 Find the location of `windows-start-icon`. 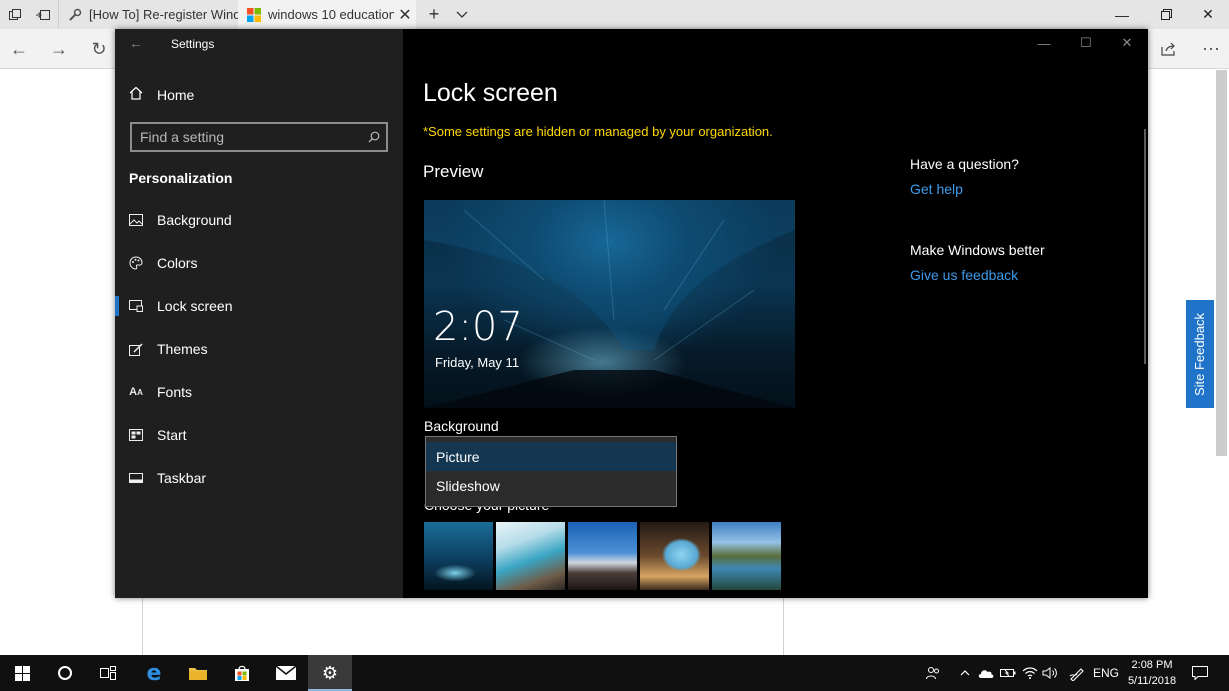

windows-start-icon is located at coordinates (22, 673).